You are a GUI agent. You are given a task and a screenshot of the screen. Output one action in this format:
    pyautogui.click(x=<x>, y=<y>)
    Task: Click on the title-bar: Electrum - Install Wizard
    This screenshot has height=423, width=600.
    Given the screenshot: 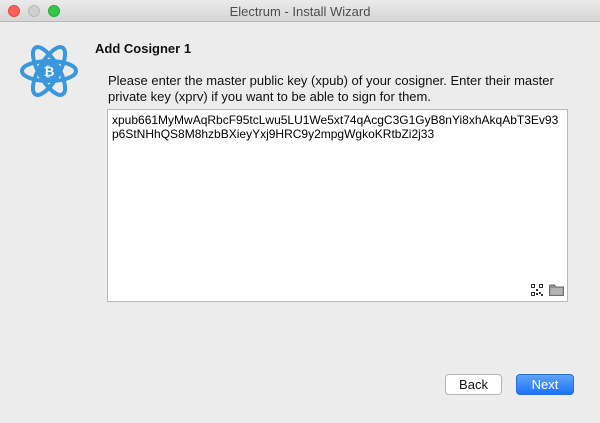 What is the action you would take?
    pyautogui.click(x=300, y=11)
    